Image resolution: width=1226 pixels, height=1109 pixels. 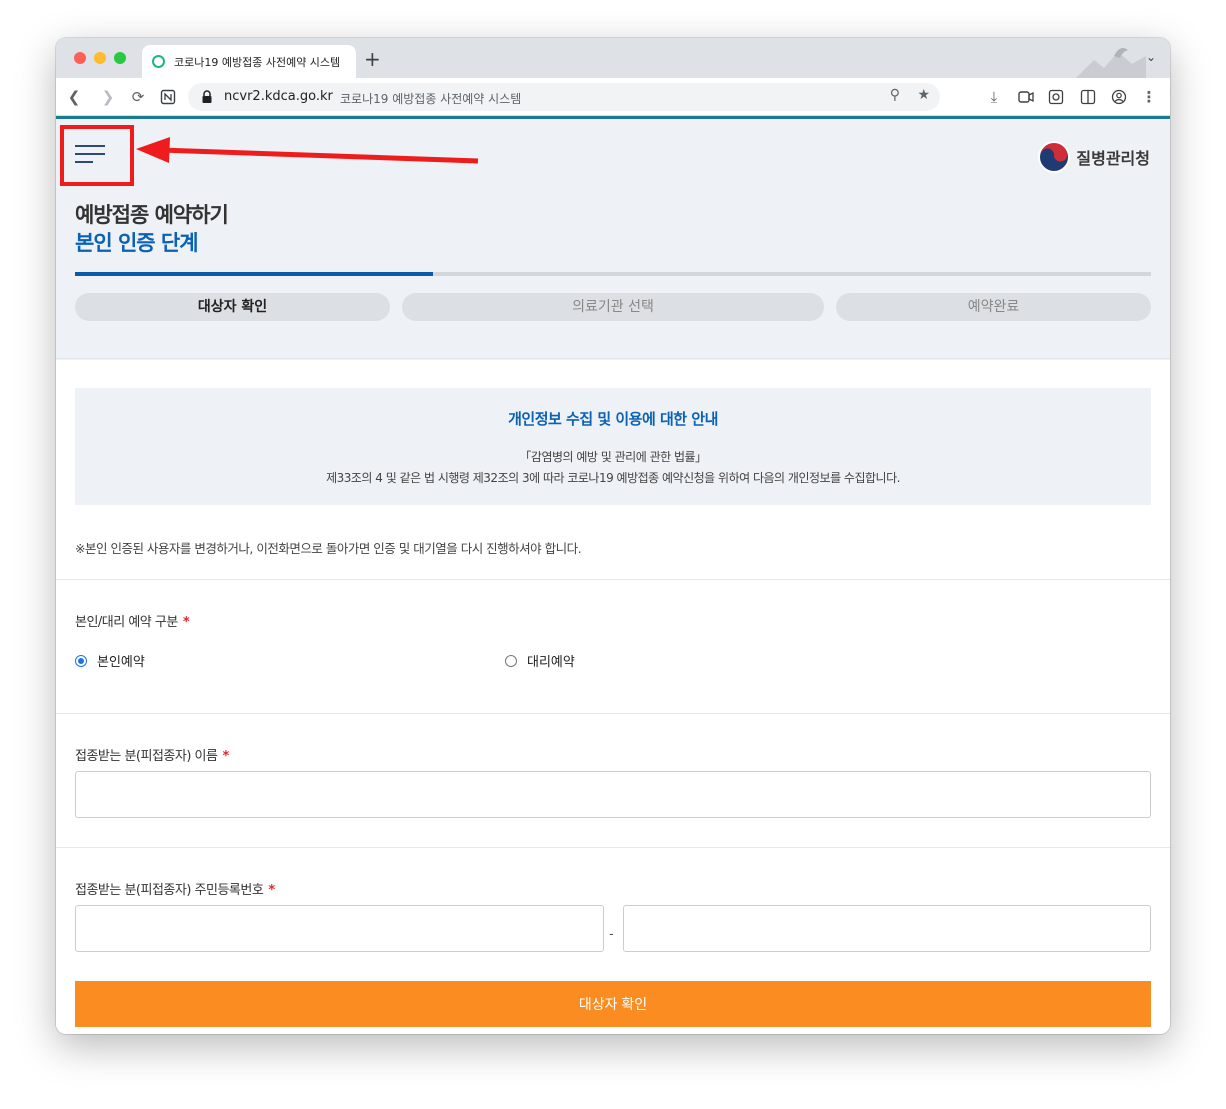 What do you see at coordinates (108, 97) in the screenshot?
I see `forward-icon: ❯` at bounding box center [108, 97].